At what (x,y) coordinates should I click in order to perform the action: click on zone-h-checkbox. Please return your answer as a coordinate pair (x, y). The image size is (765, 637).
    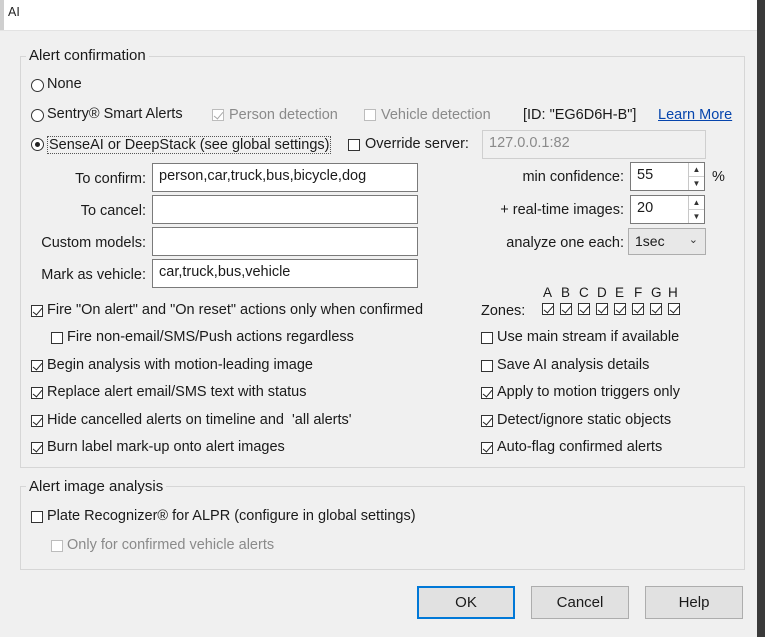
    Looking at the image, I should click on (674, 309).